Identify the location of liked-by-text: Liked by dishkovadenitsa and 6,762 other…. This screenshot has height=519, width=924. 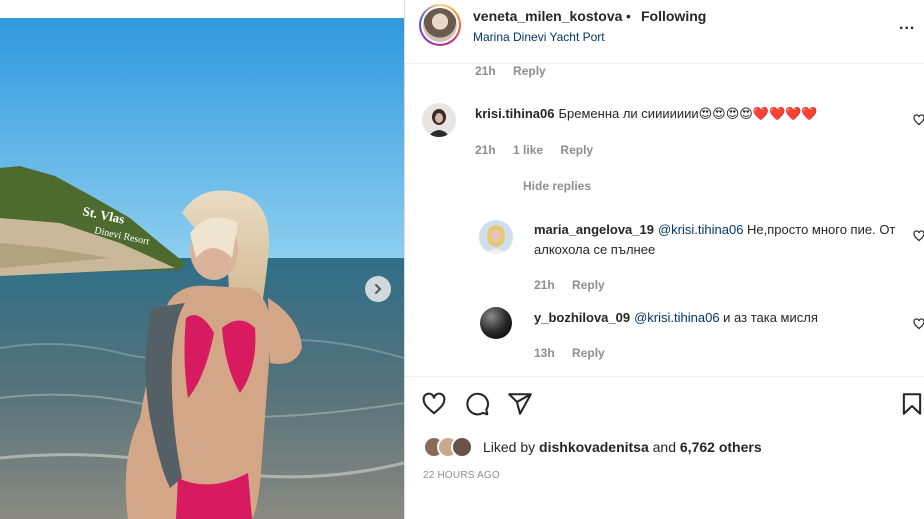
(622, 447).